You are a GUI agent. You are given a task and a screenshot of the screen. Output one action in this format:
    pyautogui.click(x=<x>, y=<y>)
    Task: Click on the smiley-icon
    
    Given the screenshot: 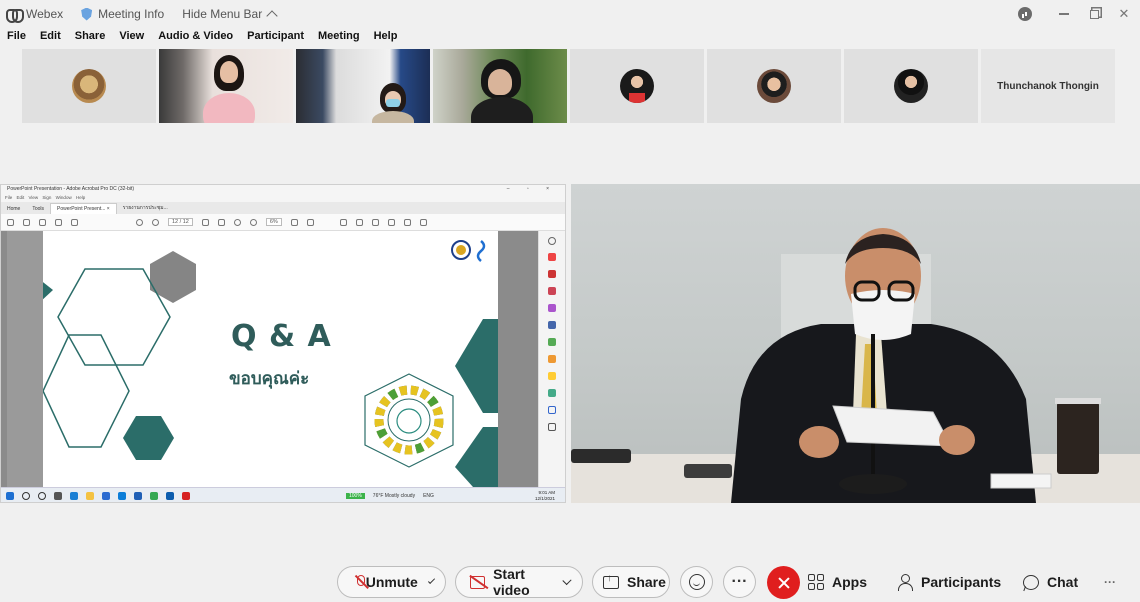 What is the action you would take?
    pyautogui.click(x=696, y=582)
    